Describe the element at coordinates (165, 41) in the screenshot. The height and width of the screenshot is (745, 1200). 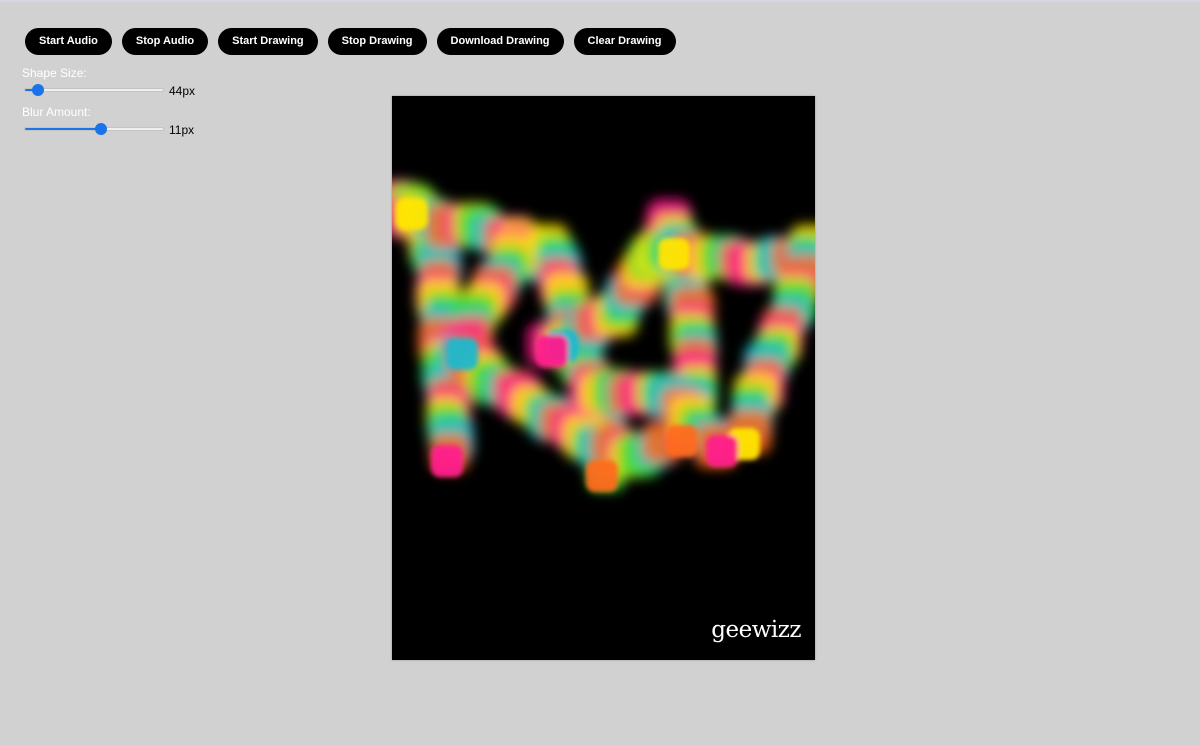
I see `stop-audio-button: Stop Audio` at that location.